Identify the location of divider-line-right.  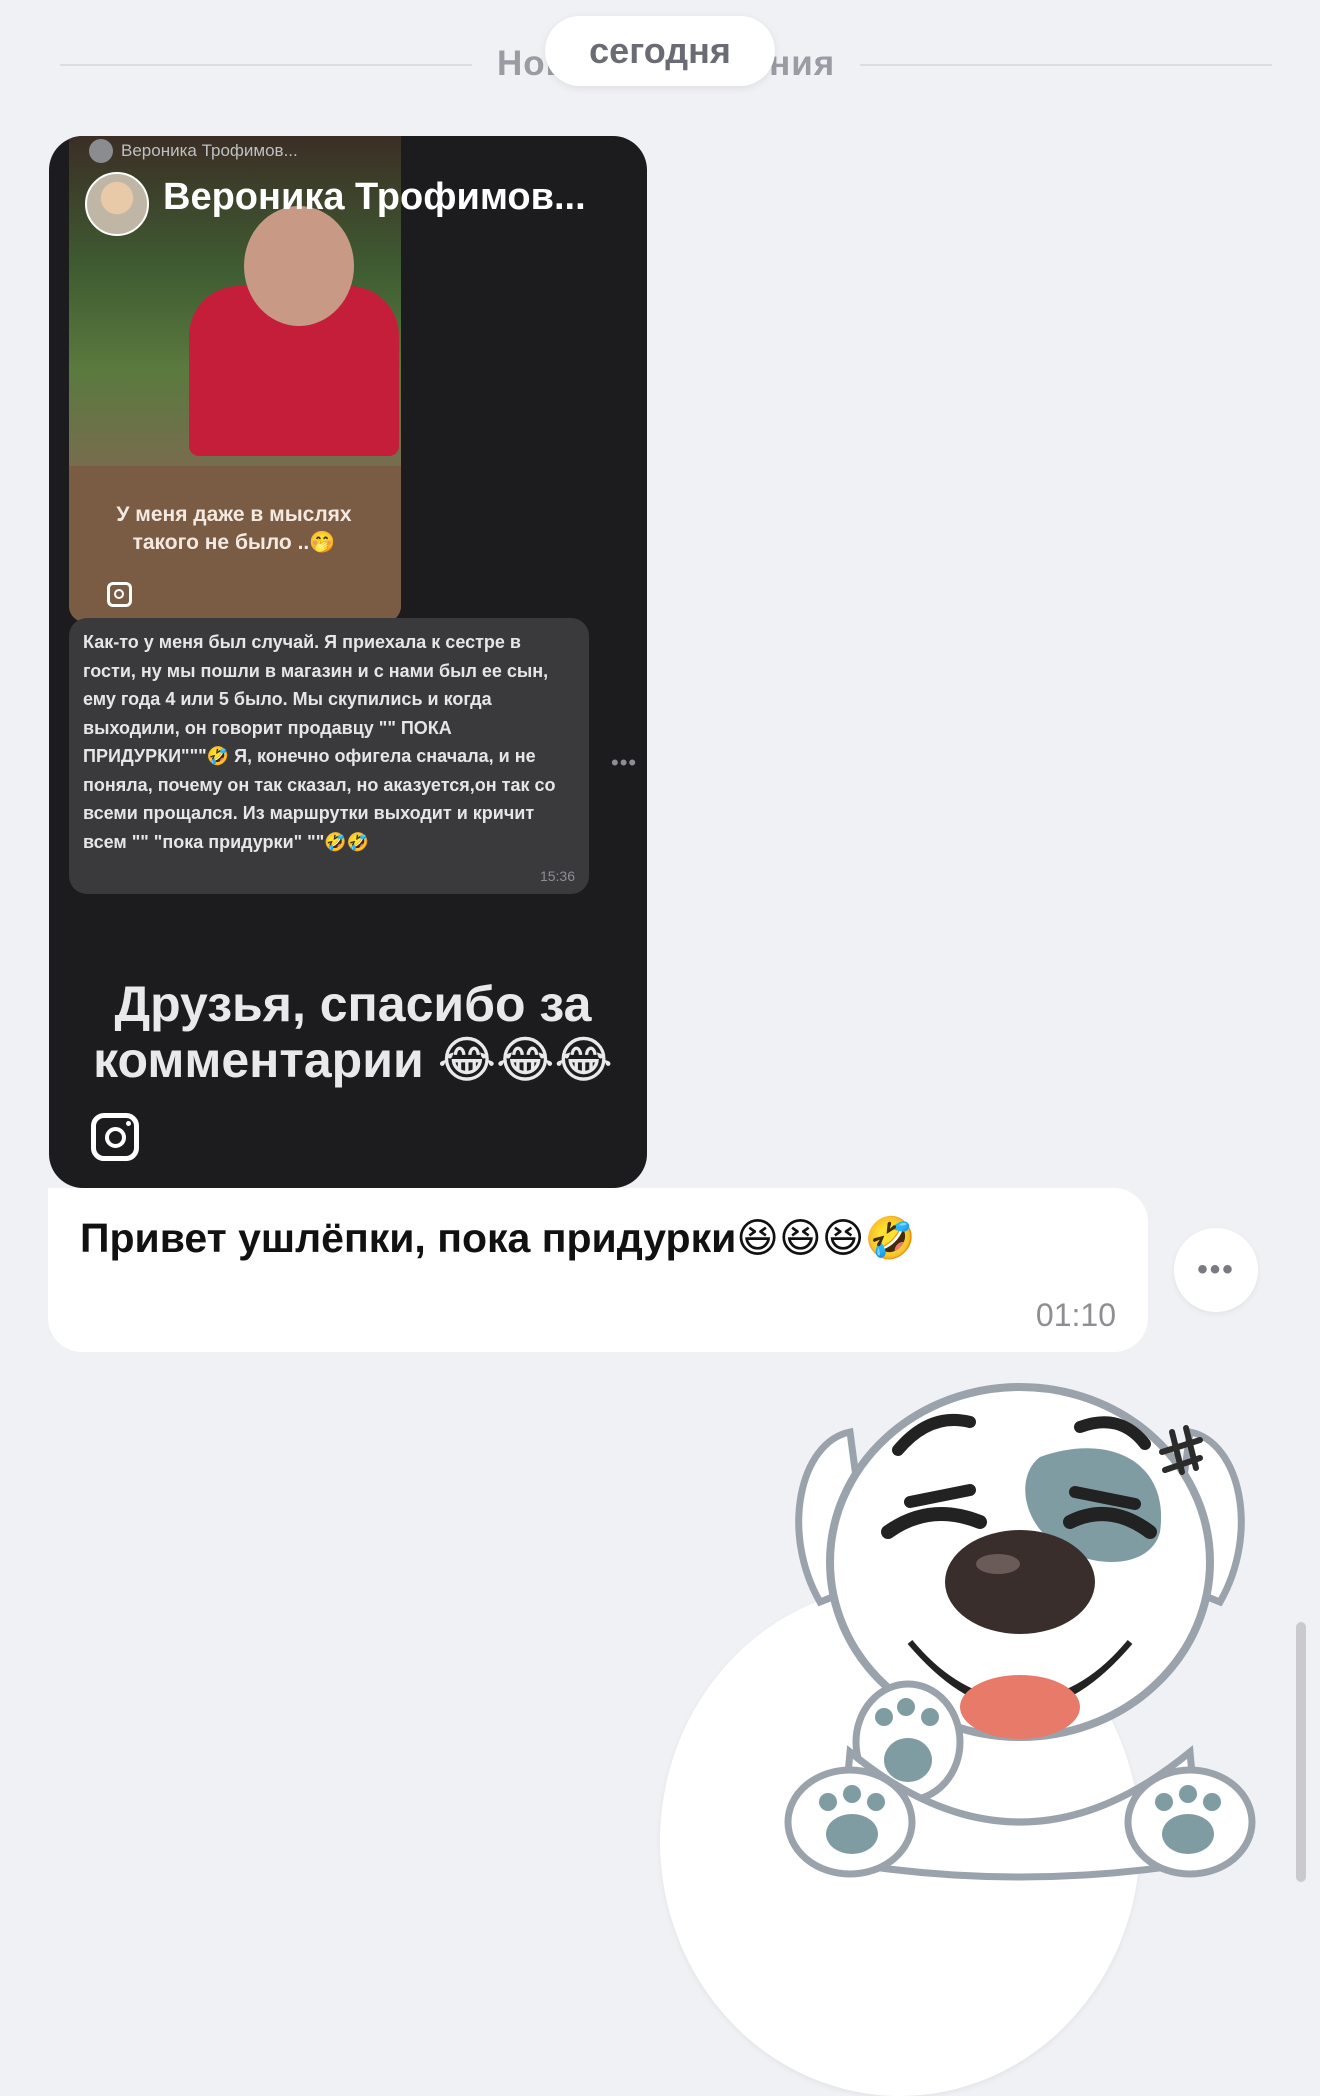
(1066, 65).